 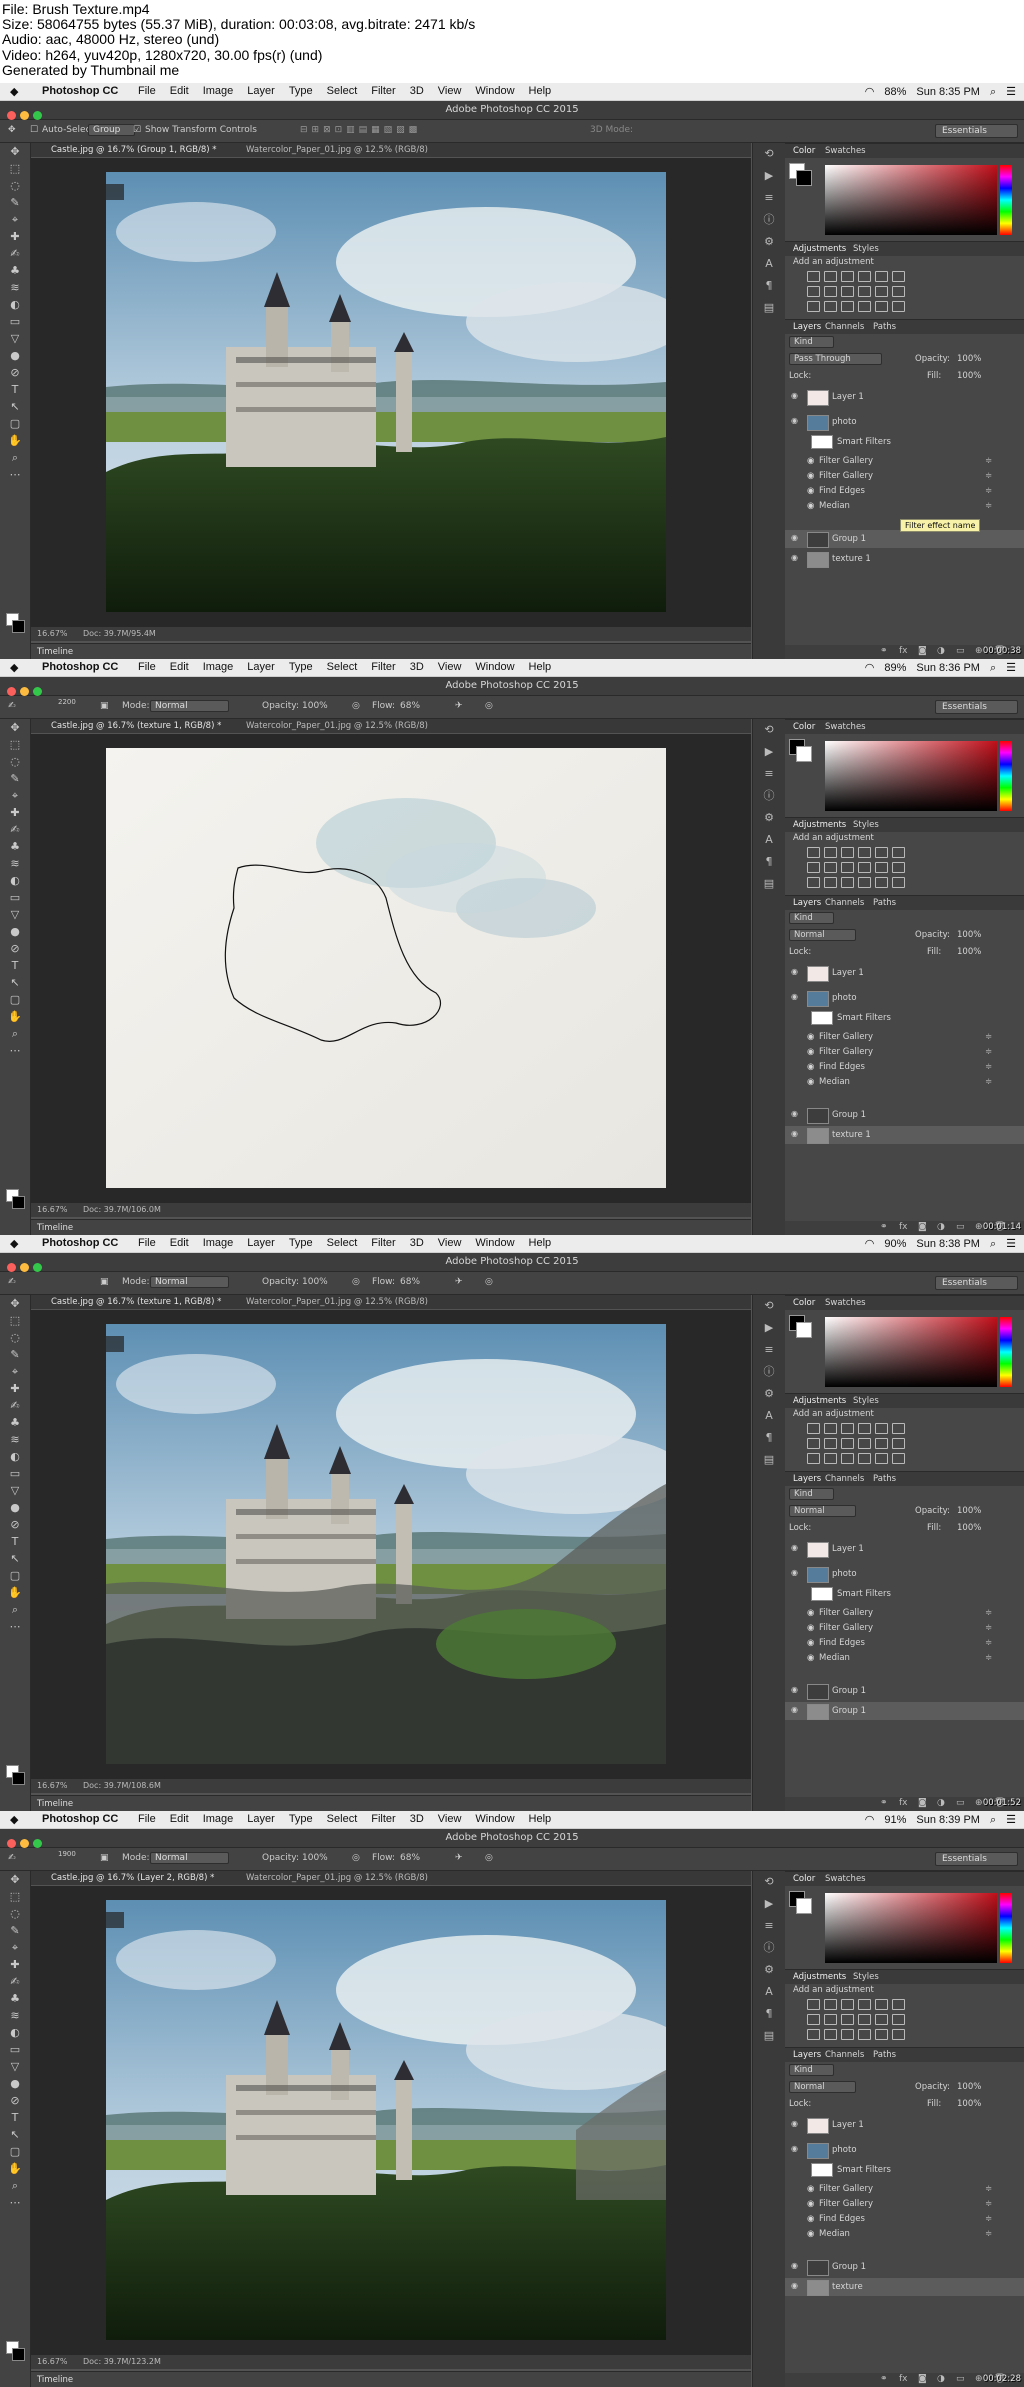 I want to click on layer-name: texture 1, so click(x=851, y=1135).